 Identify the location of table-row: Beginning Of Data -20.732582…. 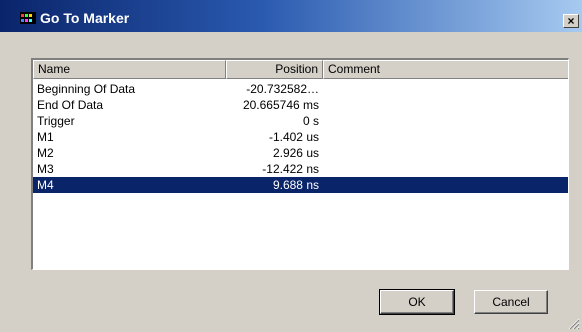
(300, 89).